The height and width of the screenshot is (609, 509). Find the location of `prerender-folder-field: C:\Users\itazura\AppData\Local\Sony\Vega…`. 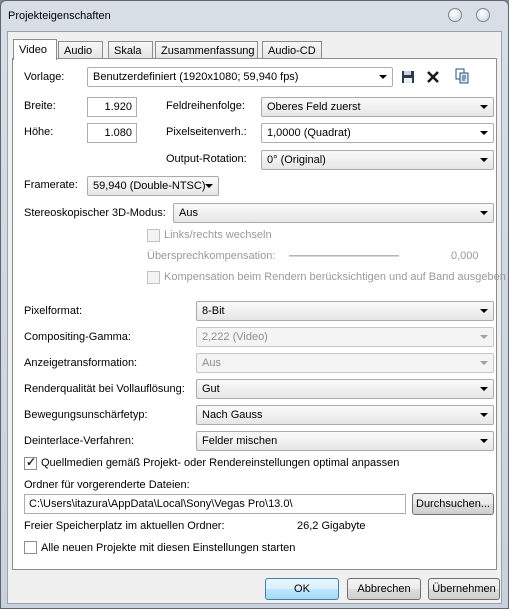

prerender-folder-field: C:\Users\itazura\AppData\Local\Sony\Vega… is located at coordinates (215, 504).